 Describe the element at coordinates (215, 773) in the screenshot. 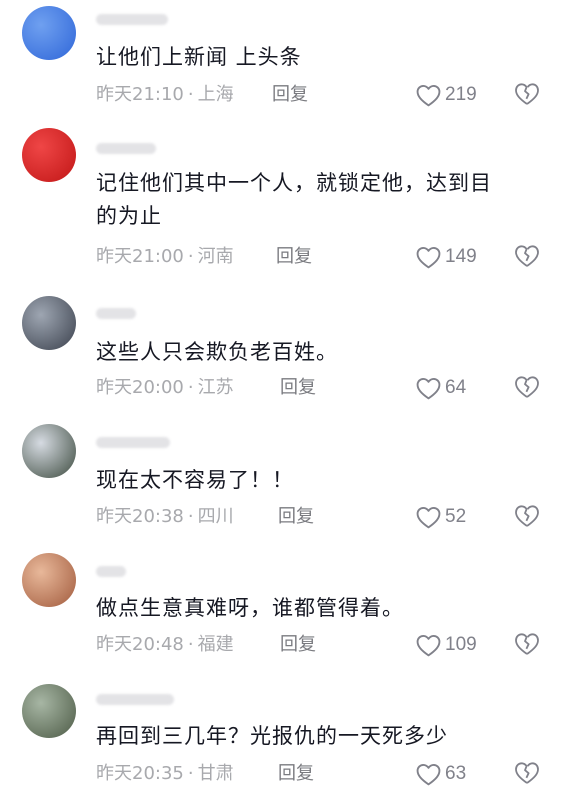

I see `comment-location: 甘肃` at that location.